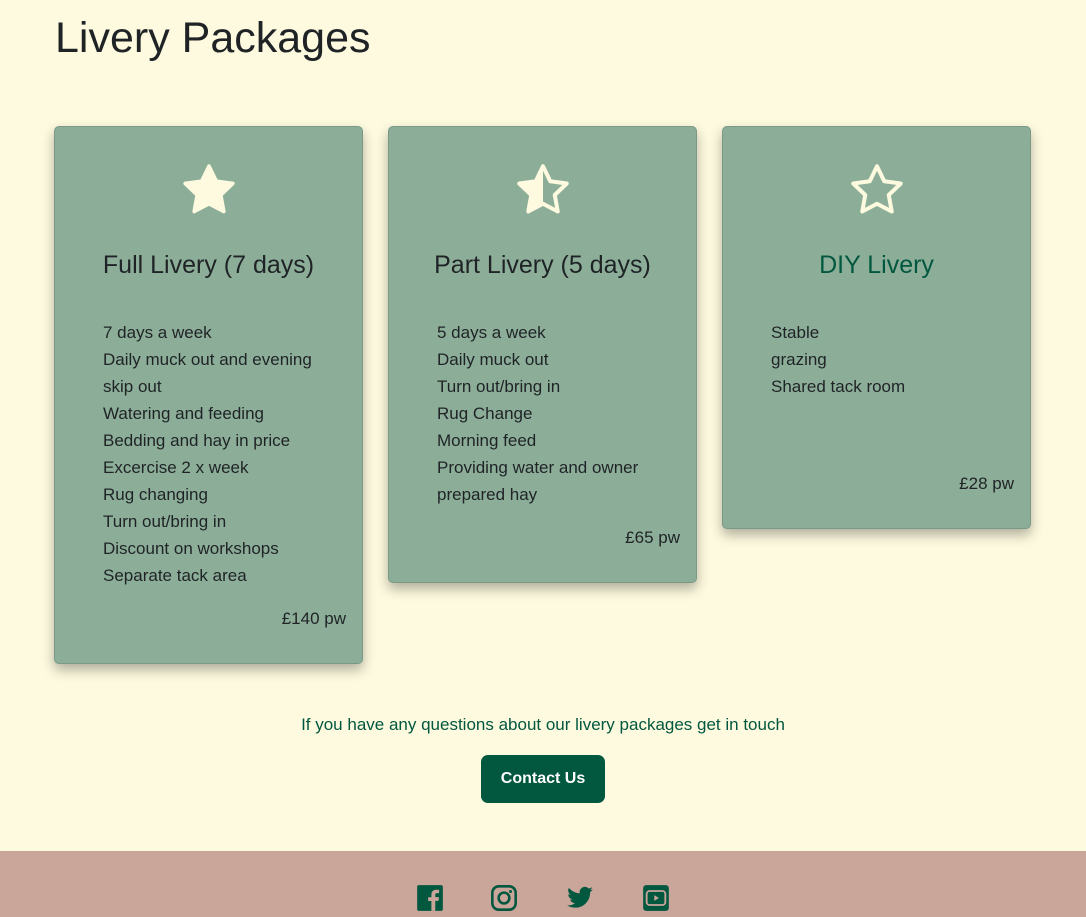 Image resolution: width=1086 pixels, height=917 pixels. Describe the element at coordinates (491, 332) in the screenshot. I see `feature: 5 days a week` at that location.